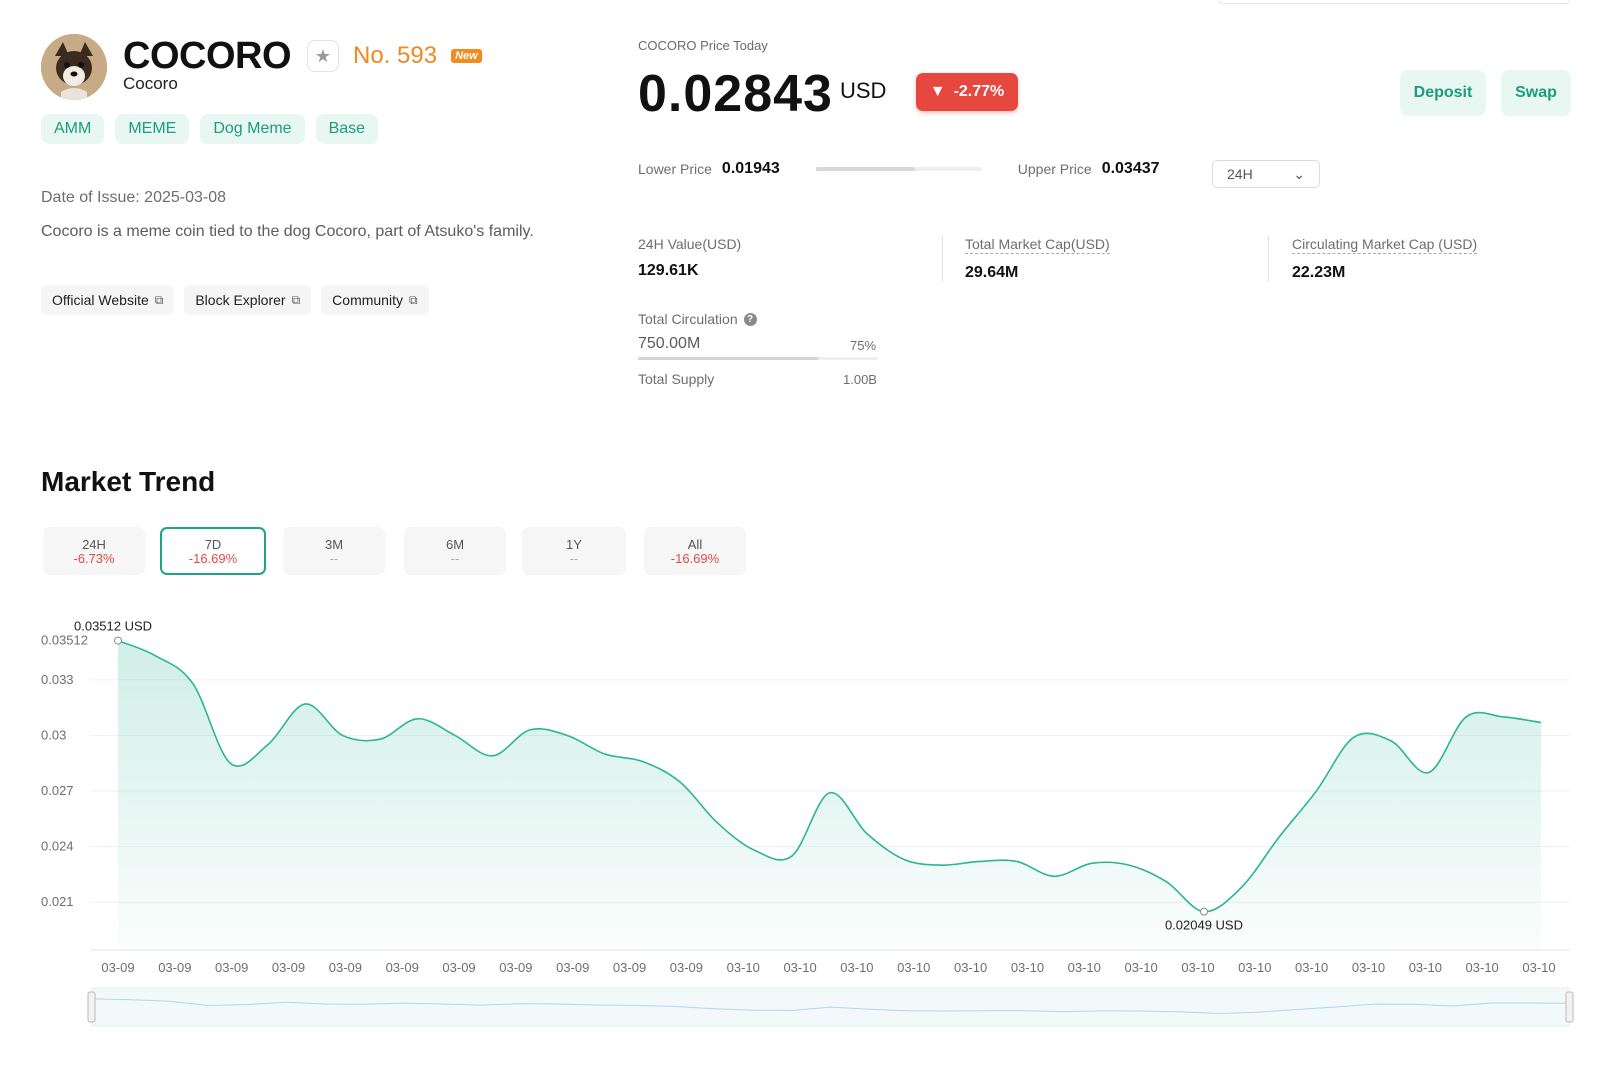 The height and width of the screenshot is (1075, 1600). I want to click on trend-tab-all: All -16.69%, so click(695, 551).